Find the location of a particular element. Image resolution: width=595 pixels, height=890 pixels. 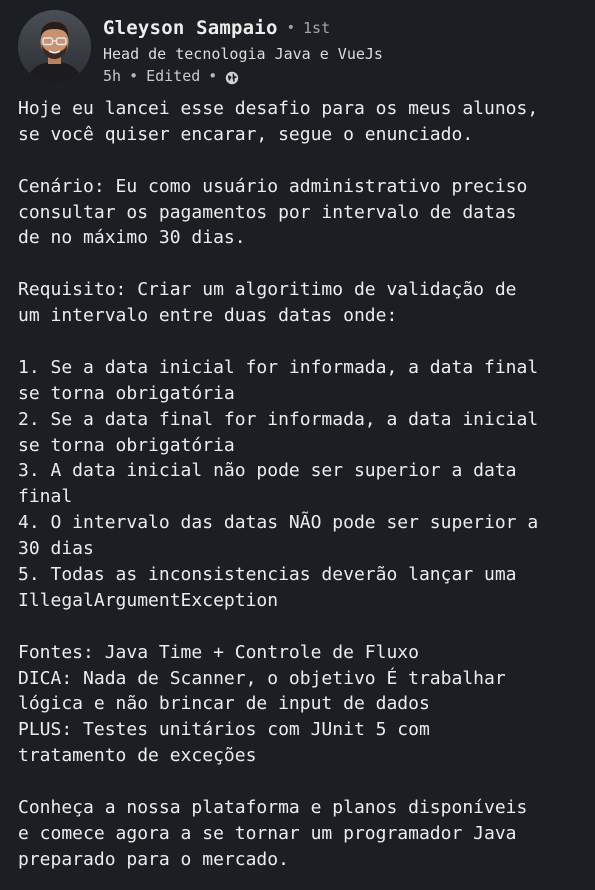

post-text-line: lógica e não brincar de input de dados is located at coordinates (224, 704).